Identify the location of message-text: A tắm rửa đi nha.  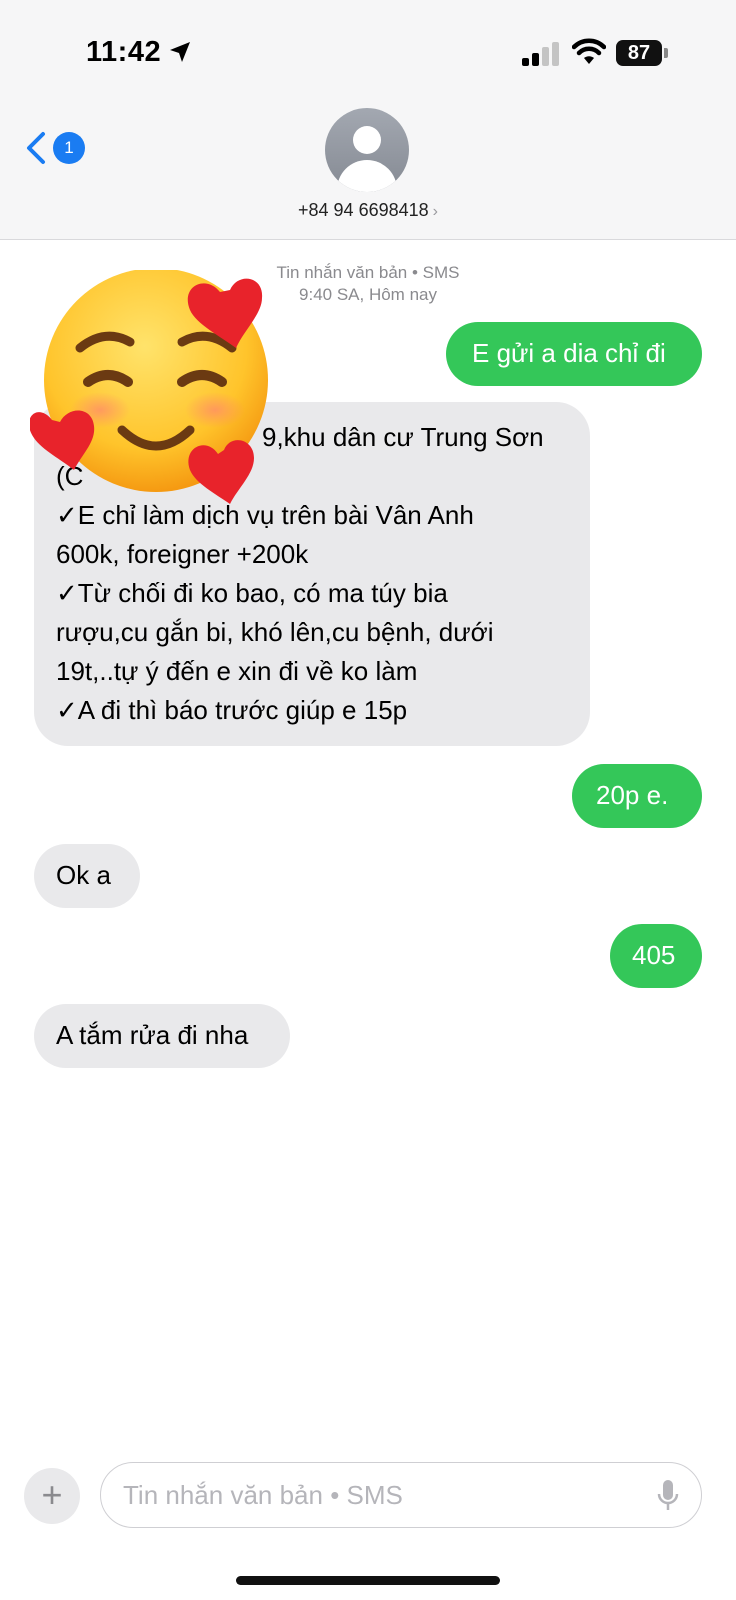
(152, 1035).